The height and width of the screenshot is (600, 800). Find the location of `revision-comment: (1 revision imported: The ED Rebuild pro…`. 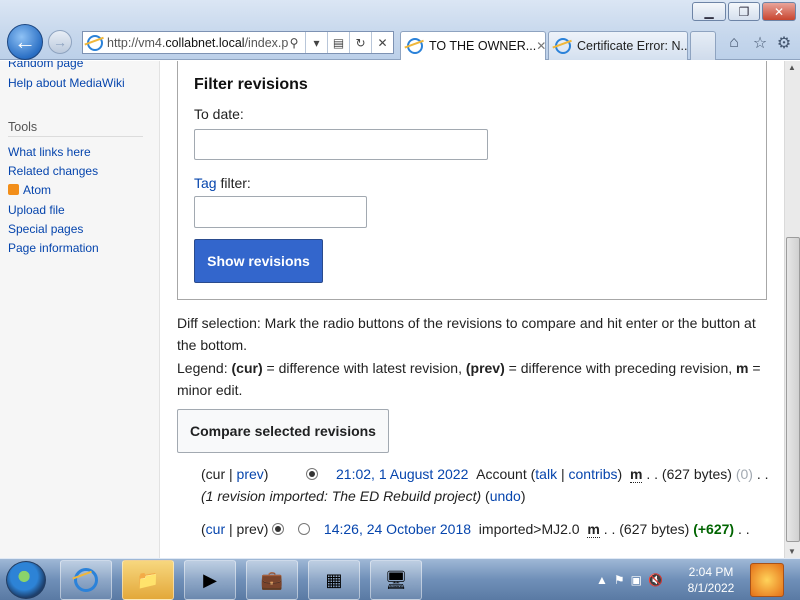

revision-comment: (1 revision imported: The ED Rebuild pro… is located at coordinates (341, 496).